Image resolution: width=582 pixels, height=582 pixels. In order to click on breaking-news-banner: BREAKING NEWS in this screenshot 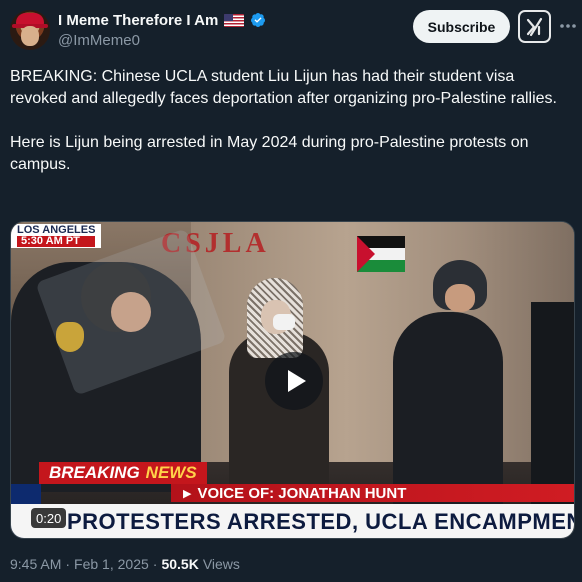, I will do `click(123, 473)`.